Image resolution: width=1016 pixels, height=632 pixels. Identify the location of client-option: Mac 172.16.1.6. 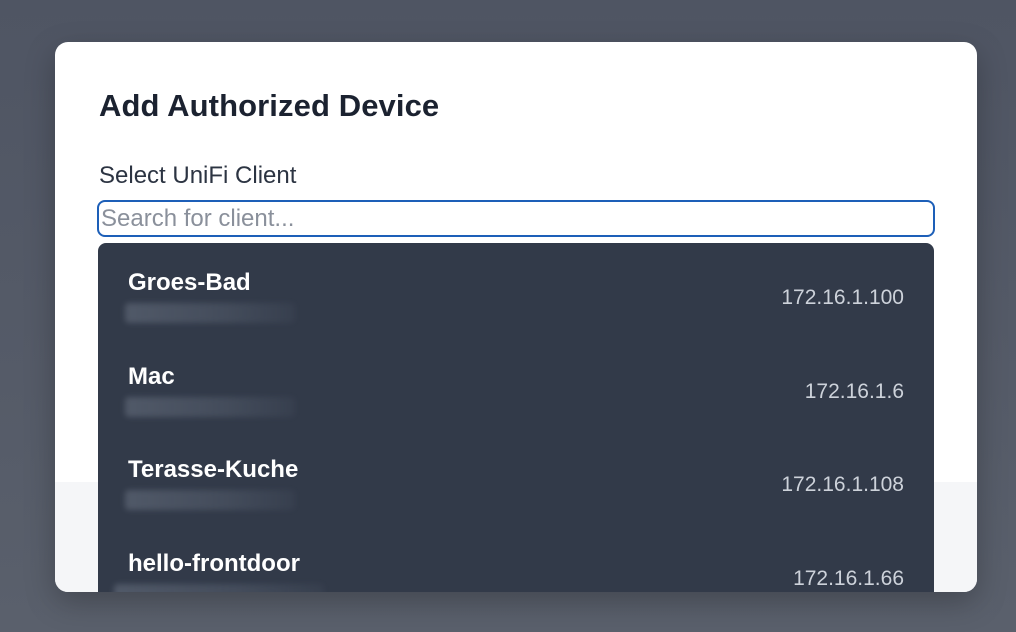
(516, 384).